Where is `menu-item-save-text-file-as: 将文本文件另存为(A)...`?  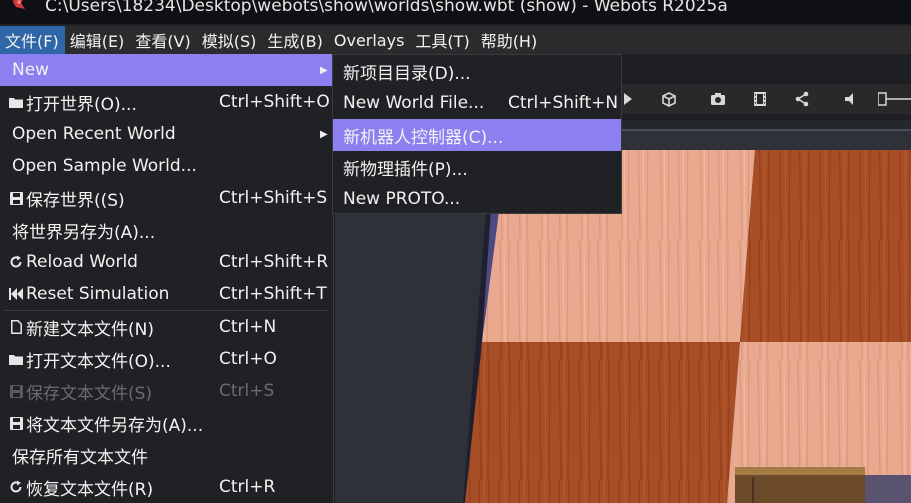 menu-item-save-text-file-as: 将文本文件另存为(A)... is located at coordinates (166, 423).